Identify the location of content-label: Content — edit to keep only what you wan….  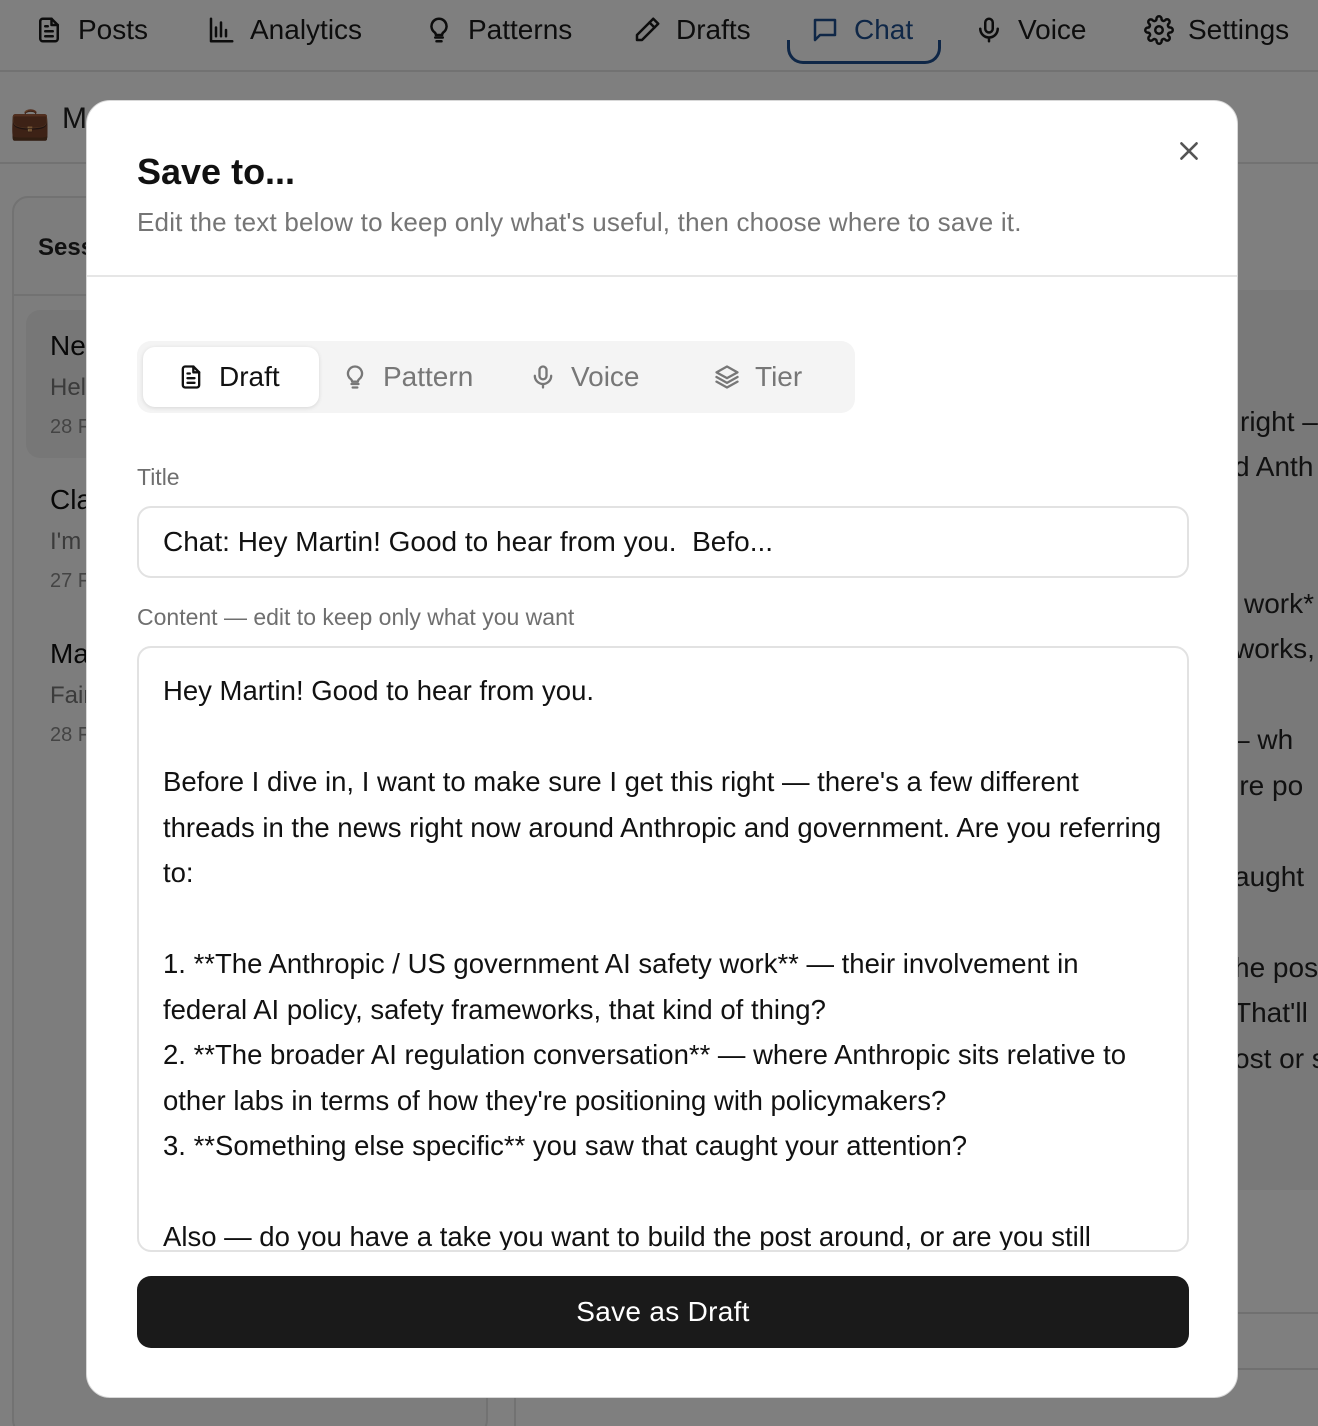
(356, 617).